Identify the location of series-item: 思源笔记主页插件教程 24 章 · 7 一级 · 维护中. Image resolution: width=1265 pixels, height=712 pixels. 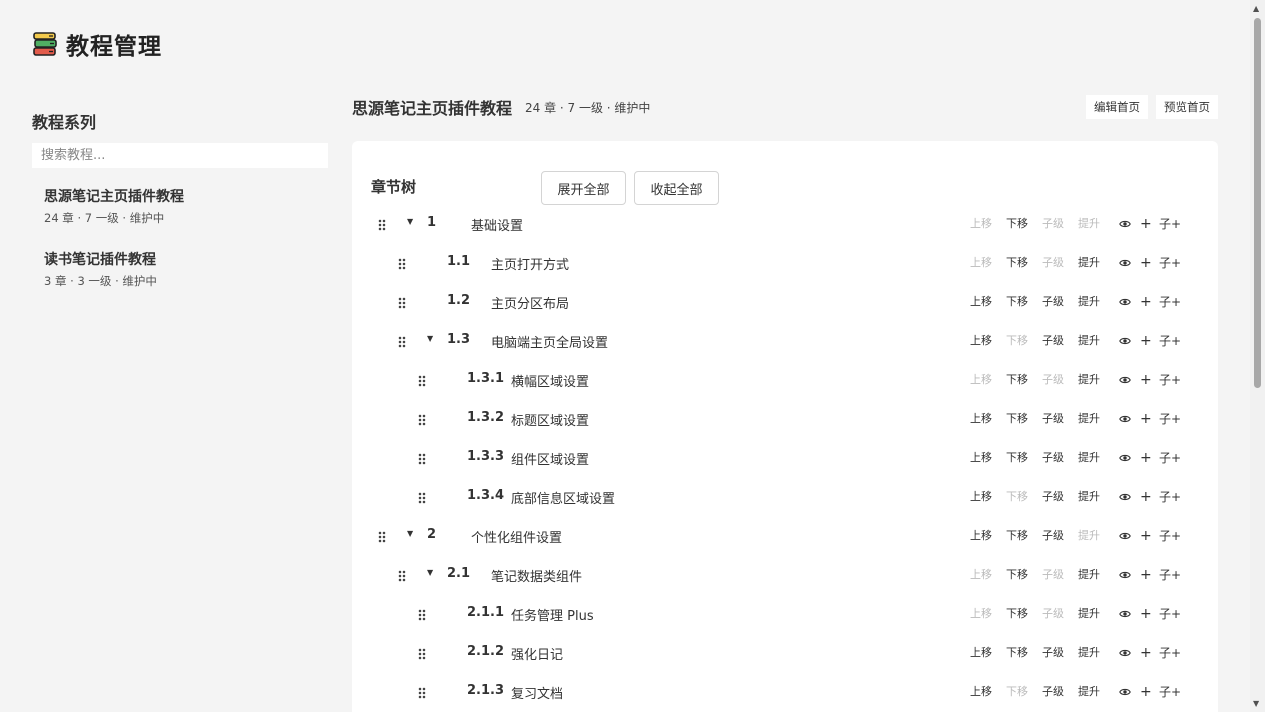
(180, 217).